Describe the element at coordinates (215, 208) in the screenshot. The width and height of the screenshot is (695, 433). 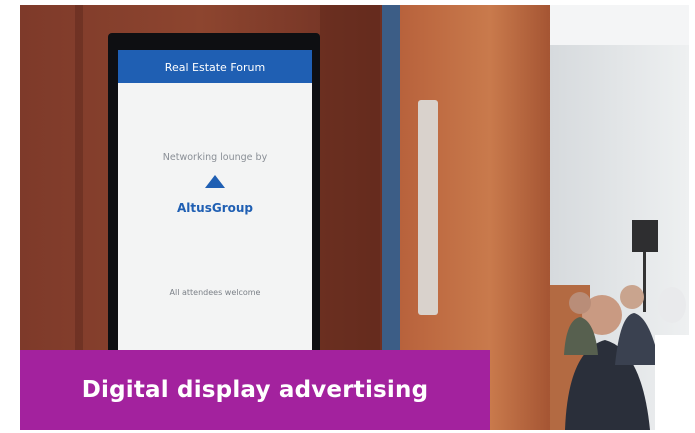
I see `screen-brand: AltusGroup` at that location.